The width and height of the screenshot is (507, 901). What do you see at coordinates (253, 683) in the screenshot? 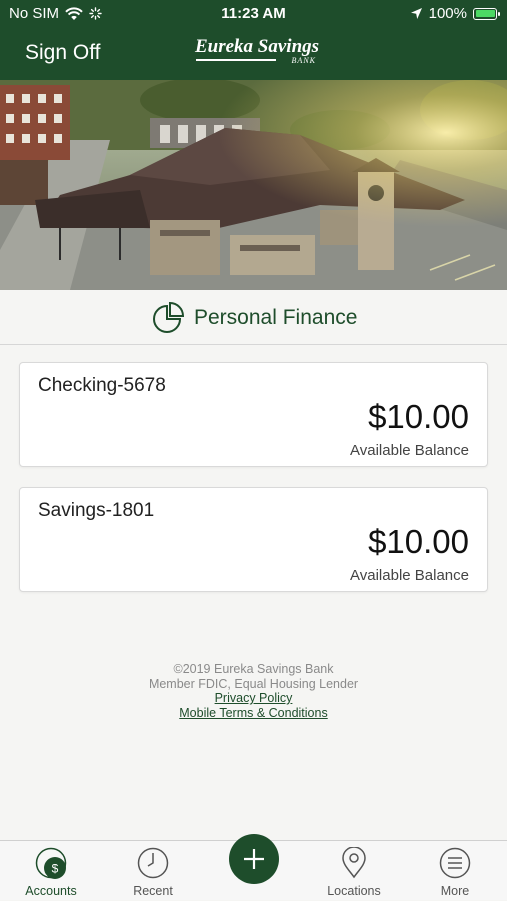
I see `fdic-text: Member FDIC, Equal Housing Lender` at bounding box center [253, 683].